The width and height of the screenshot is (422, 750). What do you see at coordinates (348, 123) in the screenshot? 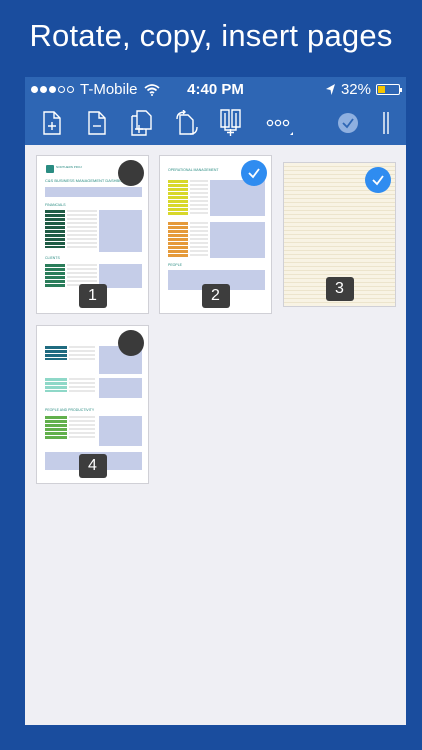
I see `done-checkmark-icon` at bounding box center [348, 123].